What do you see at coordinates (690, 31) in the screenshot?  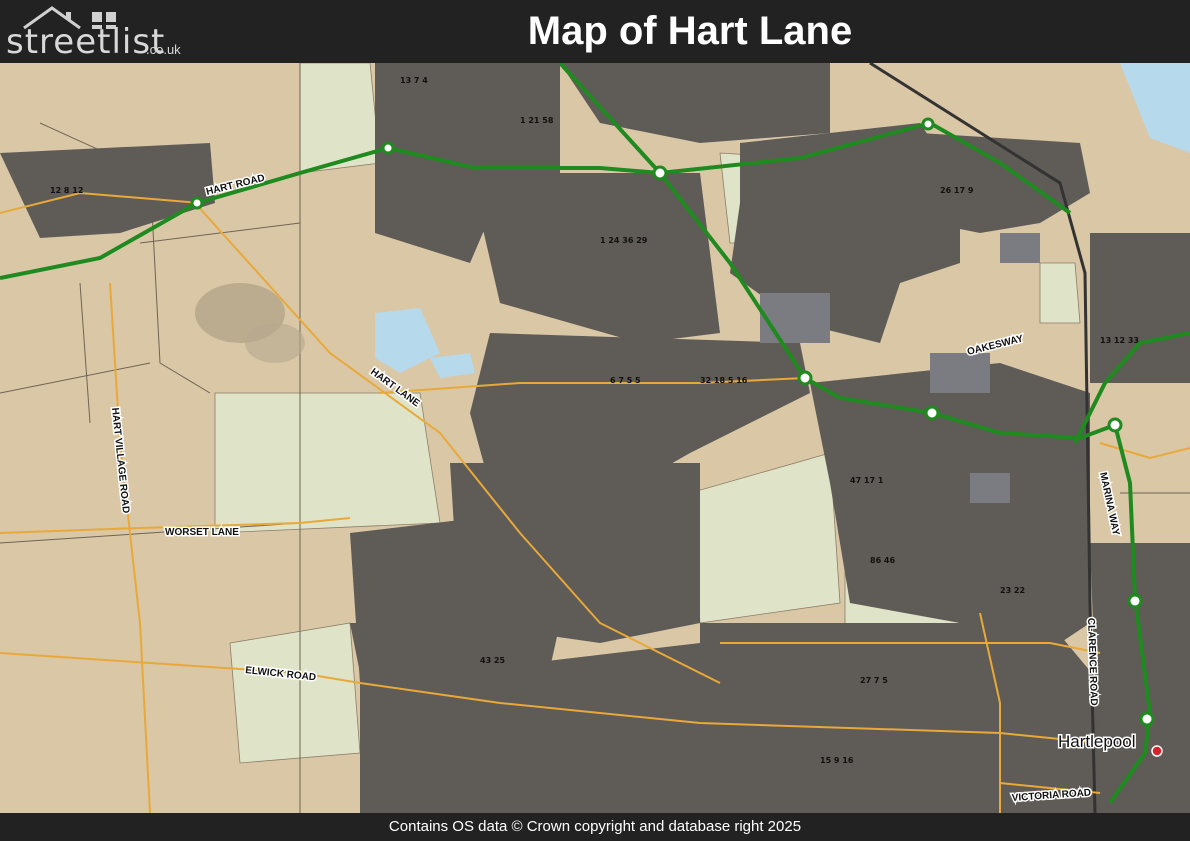 I see `page-title: Map of Hart Lane` at bounding box center [690, 31].